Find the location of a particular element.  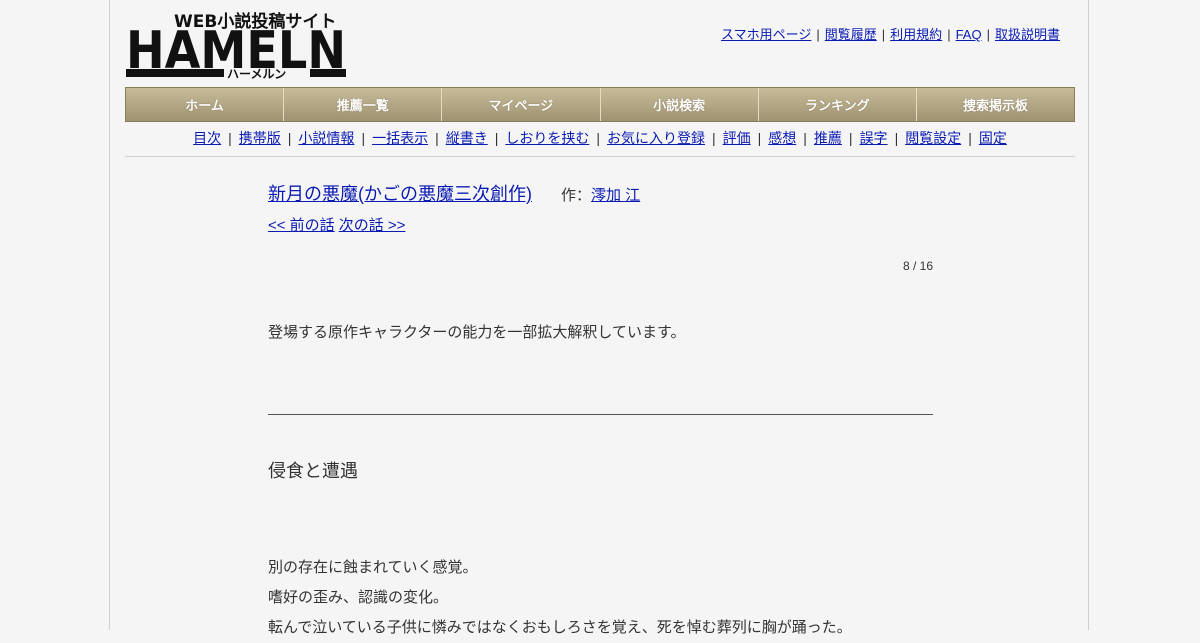

logo-kana: ハーメルン is located at coordinates (256, 73).